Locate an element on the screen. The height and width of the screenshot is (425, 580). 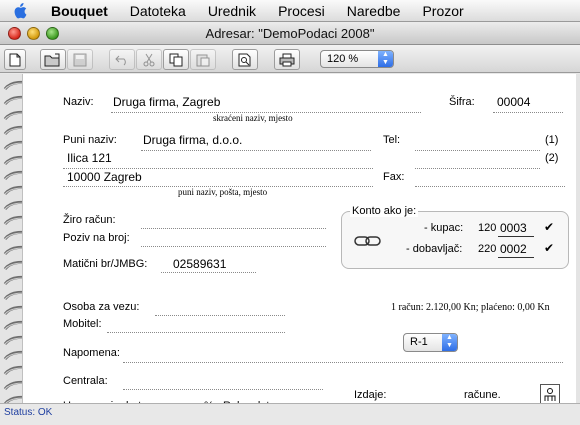
title-bar: Adresar: "DemoPodaci 2008" is located at coordinates (290, 33).